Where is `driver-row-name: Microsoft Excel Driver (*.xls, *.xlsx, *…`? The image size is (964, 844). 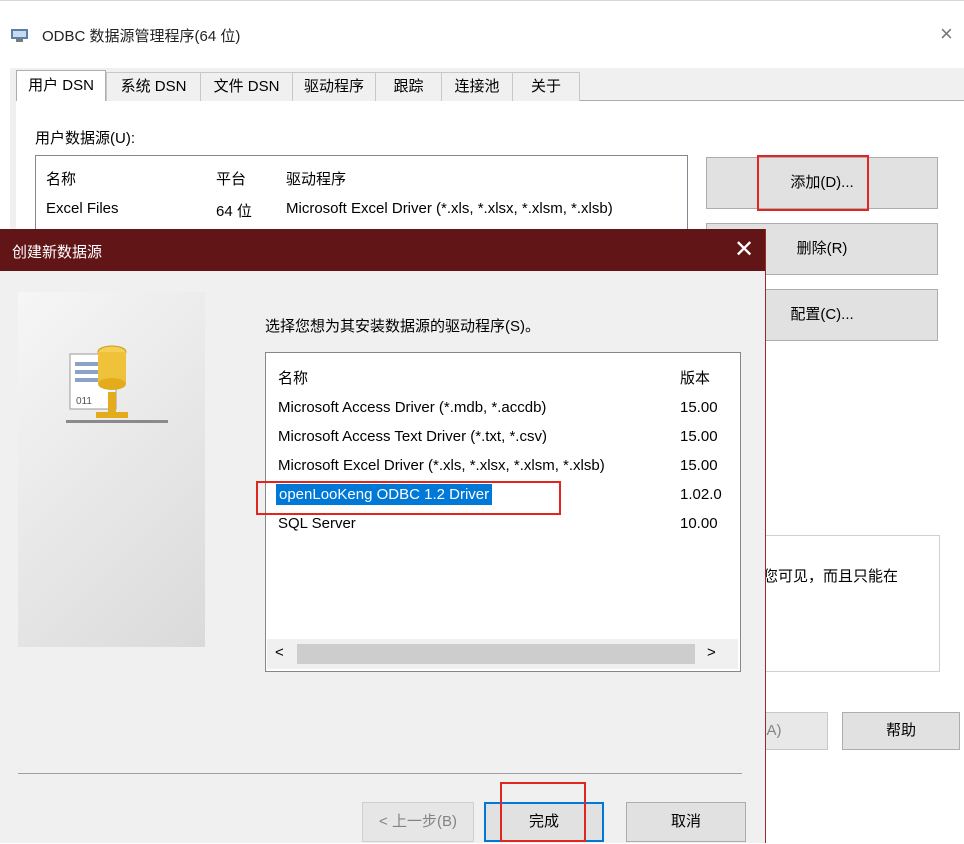
driver-row-name: Microsoft Excel Driver (*.xls, *.xlsx, *… is located at coordinates (441, 465).